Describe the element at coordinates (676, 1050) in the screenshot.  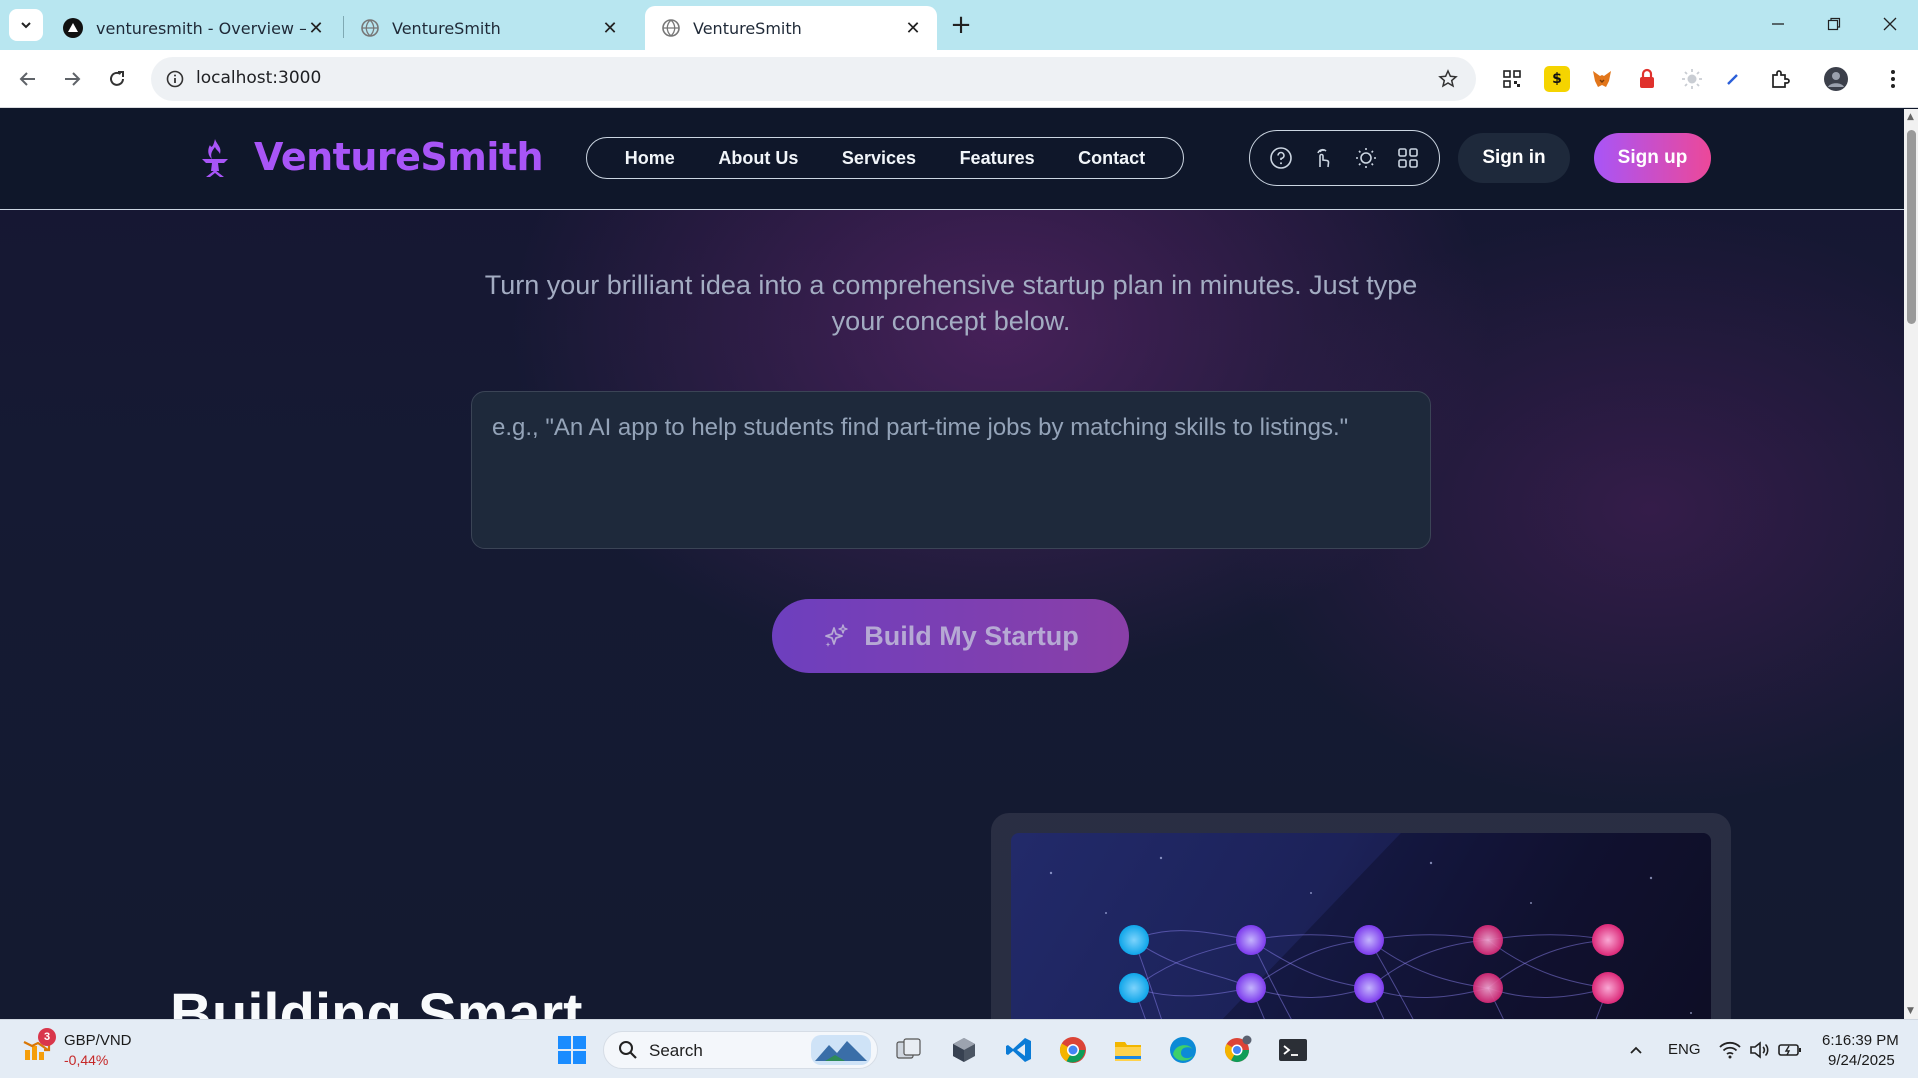
I see `search-label: Search` at that location.